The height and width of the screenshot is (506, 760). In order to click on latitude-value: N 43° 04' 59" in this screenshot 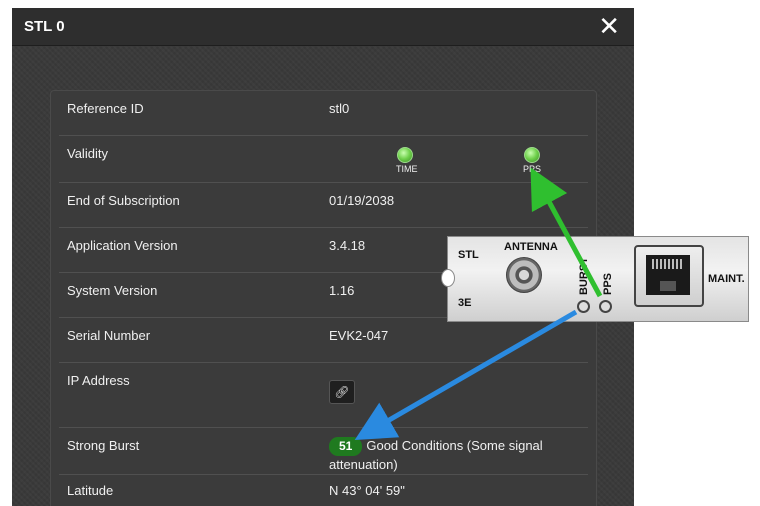, I will do `click(367, 490)`.